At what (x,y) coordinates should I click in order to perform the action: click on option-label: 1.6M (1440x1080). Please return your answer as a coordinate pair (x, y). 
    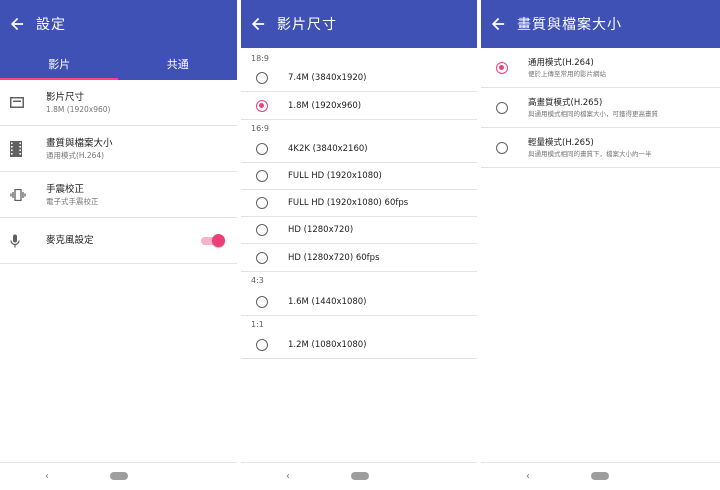
    Looking at the image, I should click on (327, 301).